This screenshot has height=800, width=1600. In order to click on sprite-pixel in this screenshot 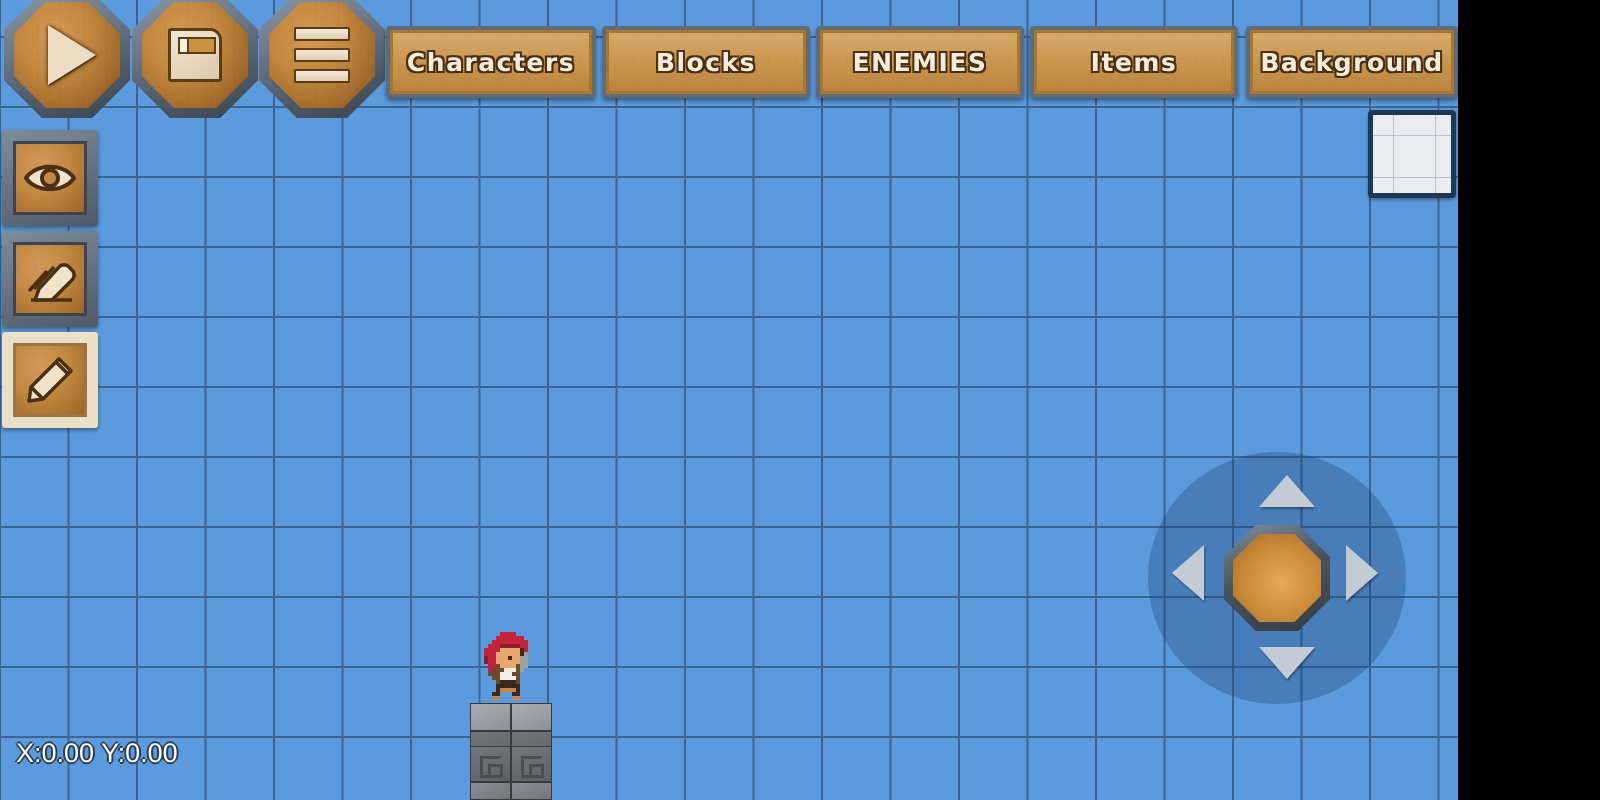, I will do `click(530, 698)`.